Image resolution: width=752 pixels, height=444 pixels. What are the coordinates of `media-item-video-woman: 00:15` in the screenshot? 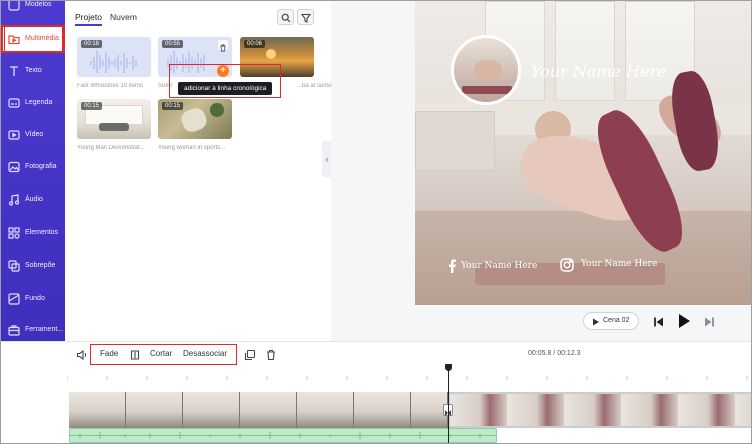 It's located at (195, 119).